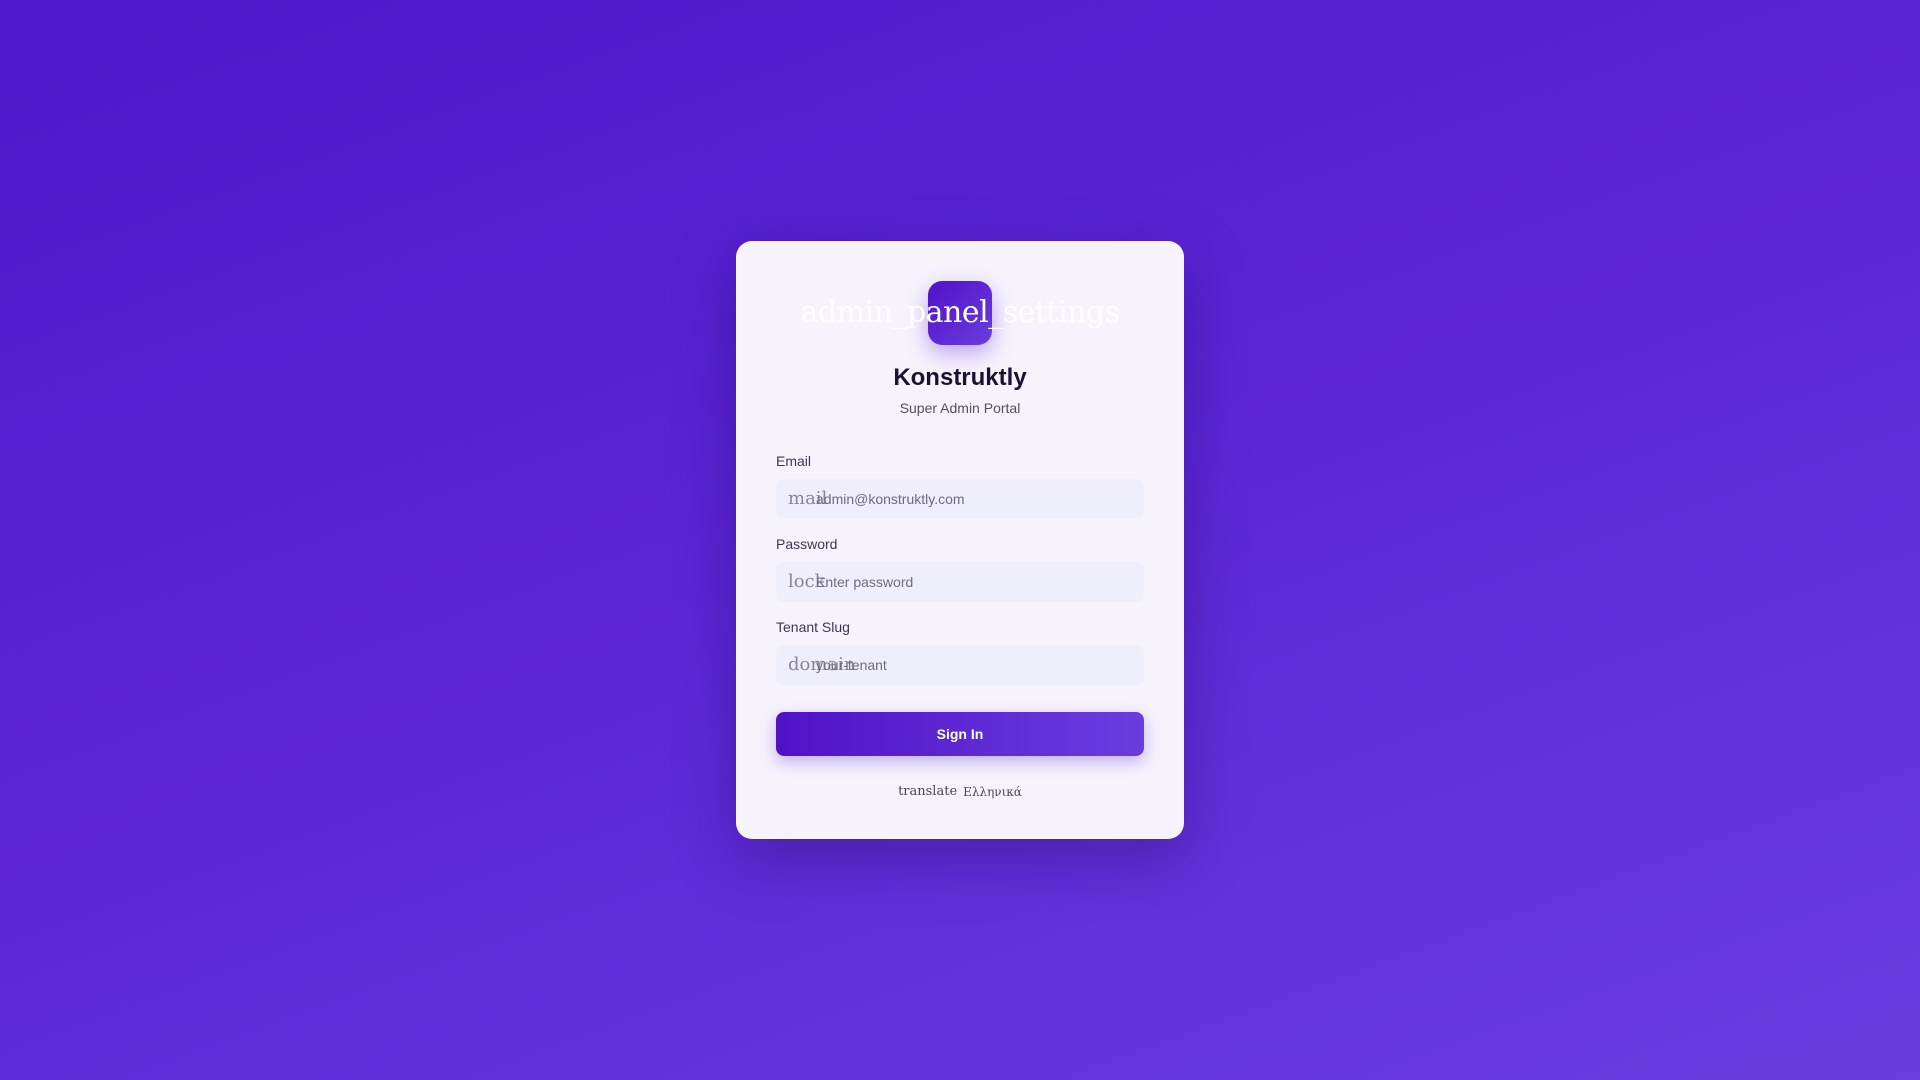 The image size is (1920, 1080). I want to click on email-label: Email, so click(794, 461).